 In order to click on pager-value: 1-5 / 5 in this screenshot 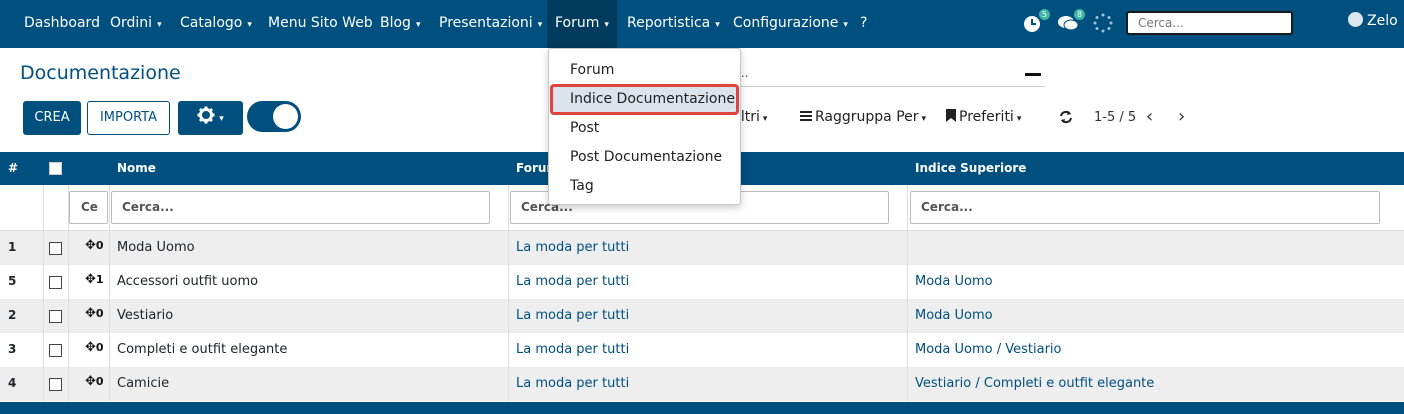, I will do `click(1115, 117)`.